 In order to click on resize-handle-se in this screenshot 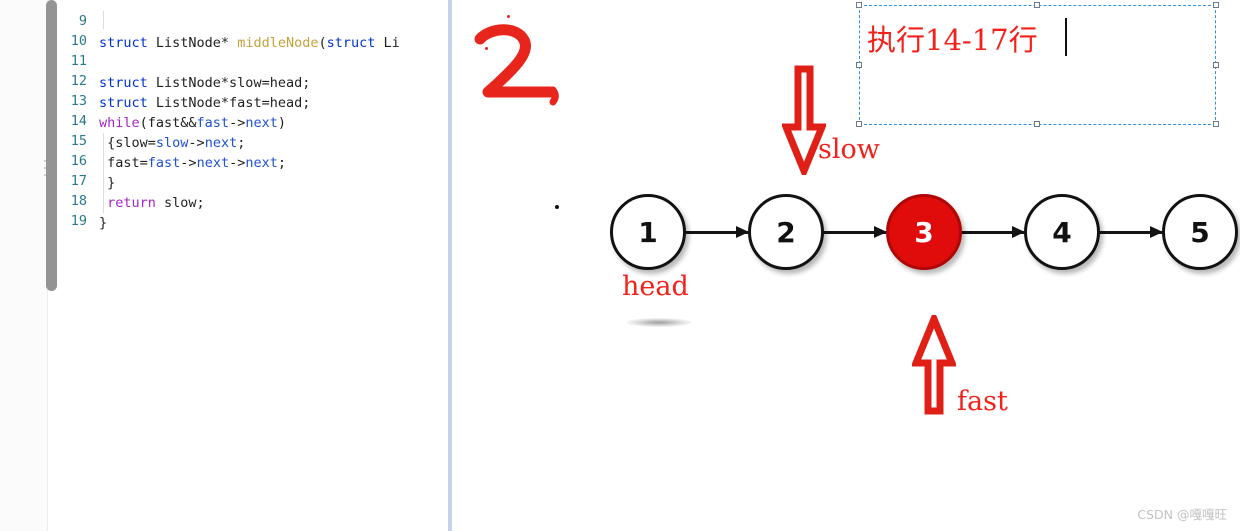, I will do `click(1216, 124)`.